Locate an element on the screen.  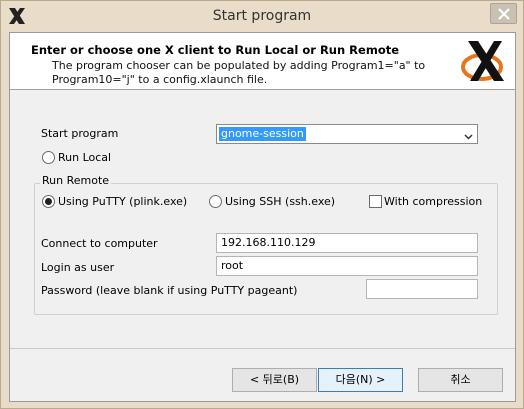
connect-to-computer-label: Connect to computer is located at coordinates (99, 243).